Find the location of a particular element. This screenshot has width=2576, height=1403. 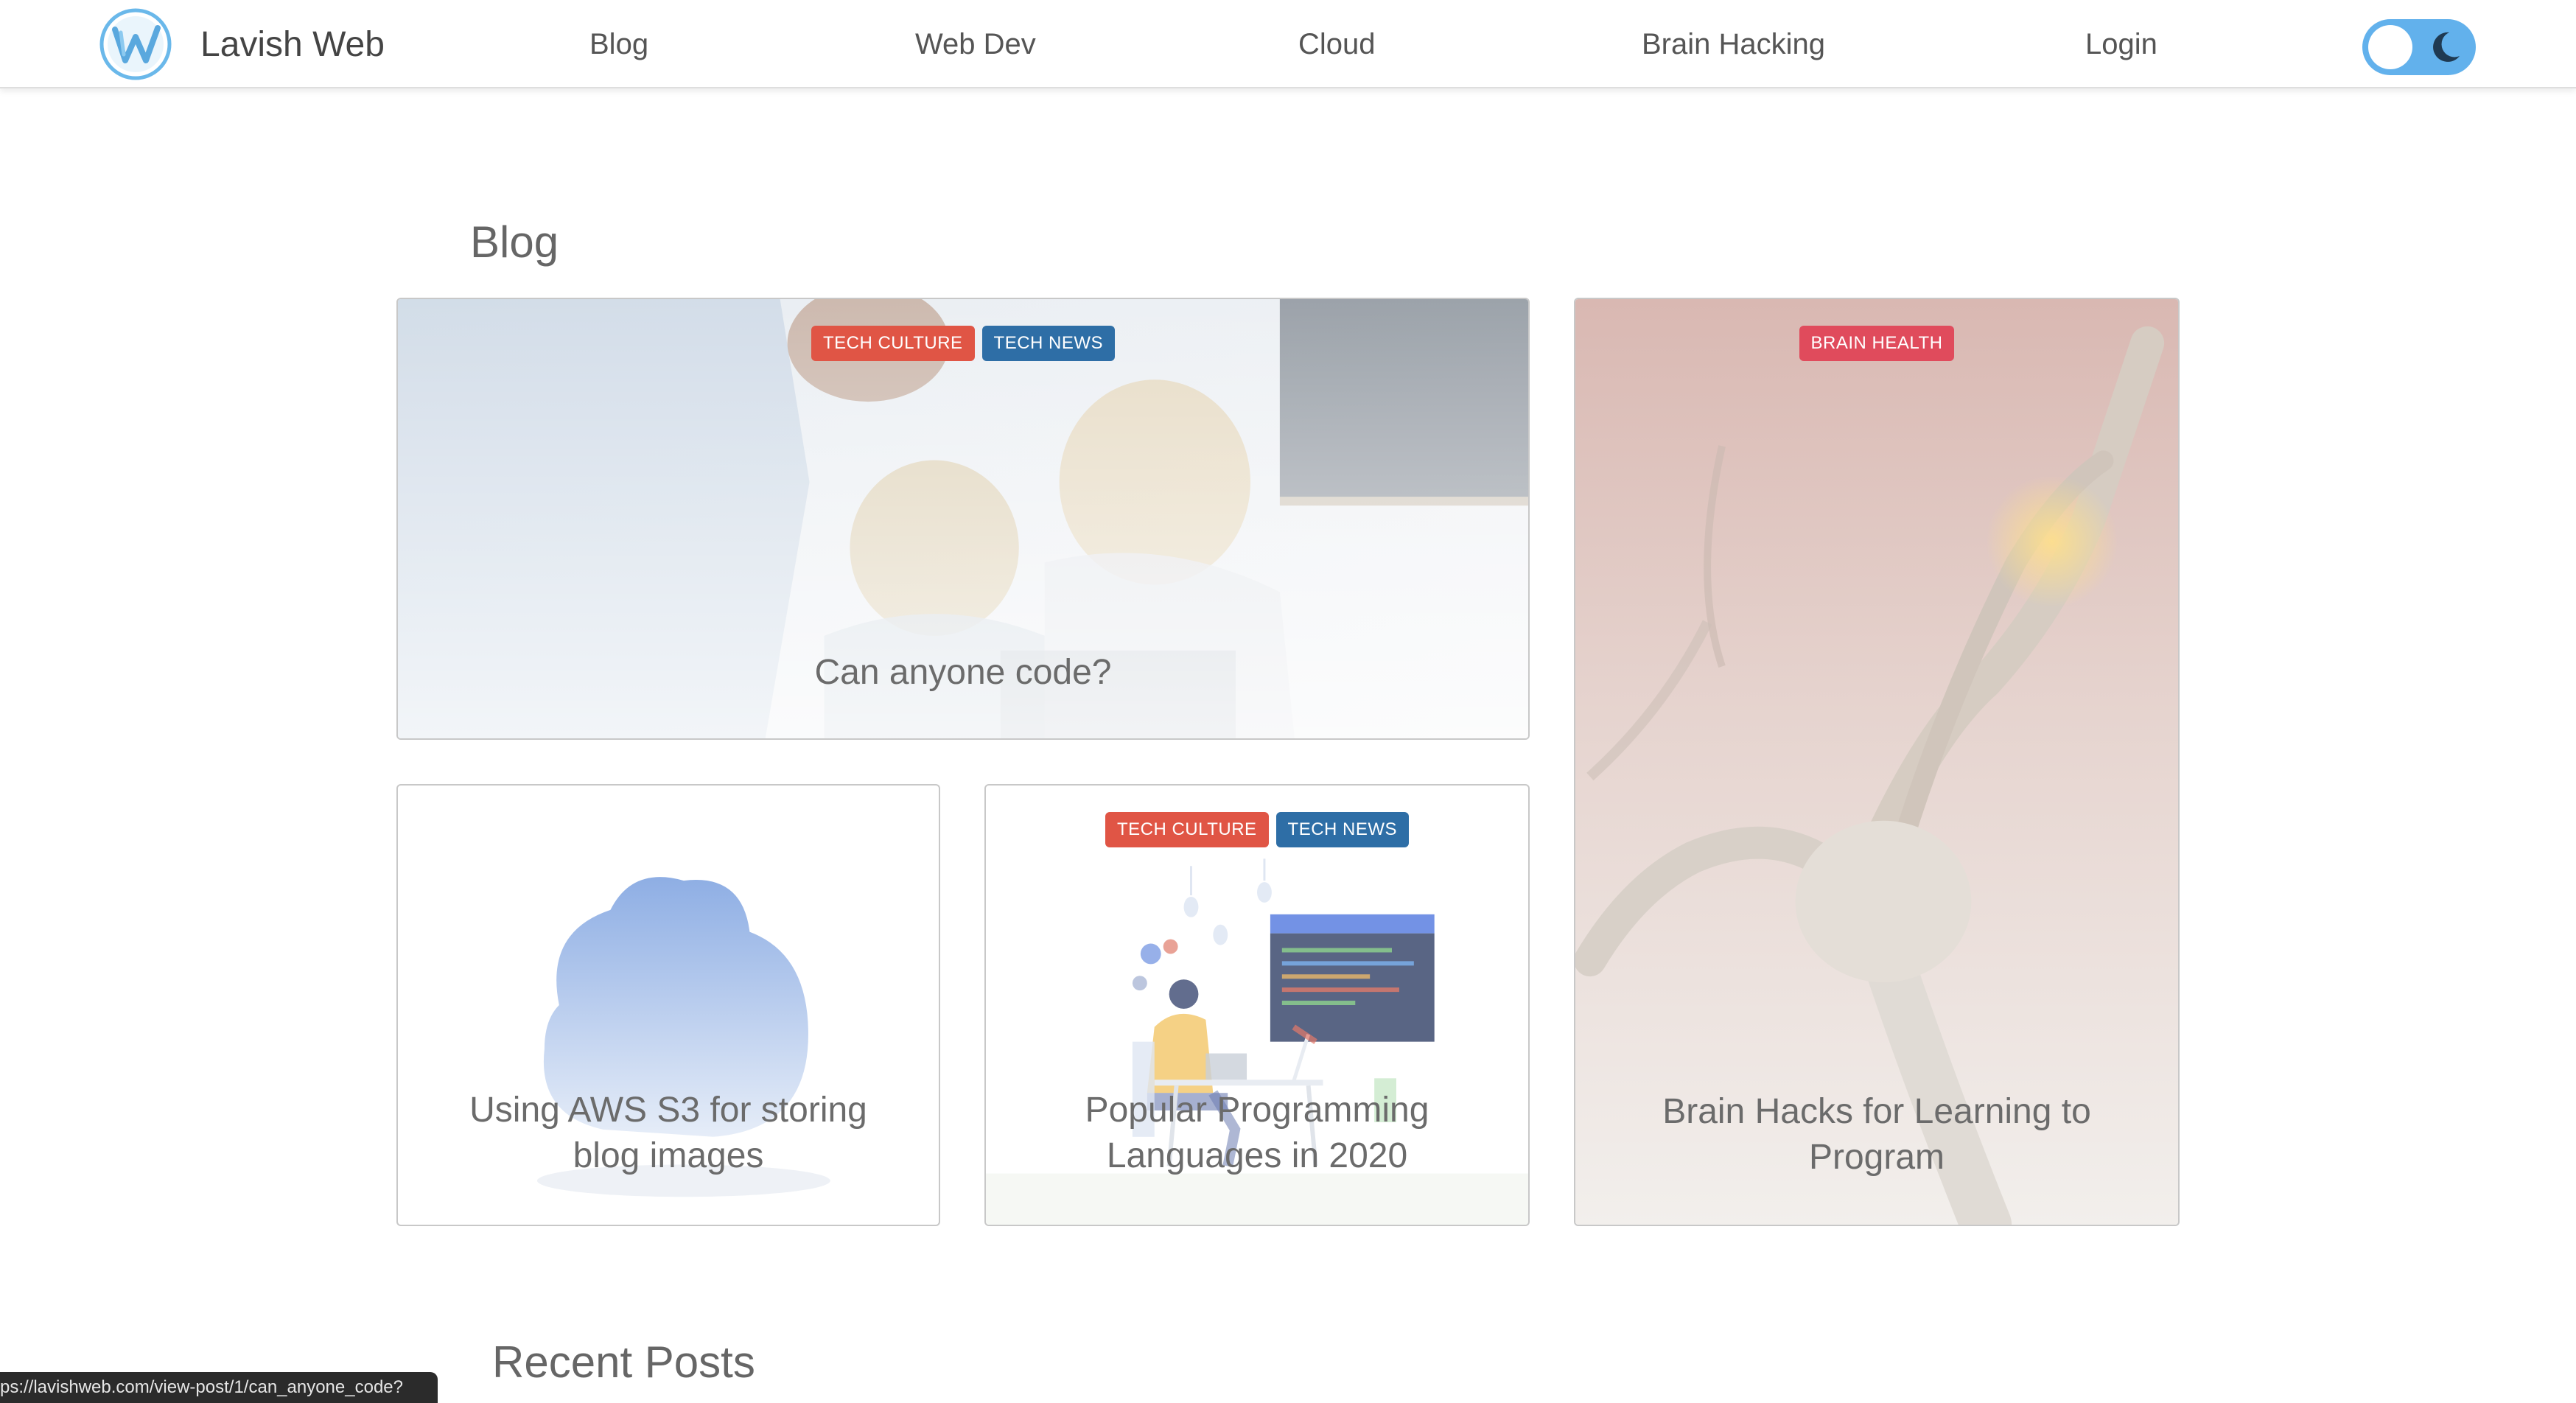

lavish-web-logo-icon is located at coordinates (135, 44).